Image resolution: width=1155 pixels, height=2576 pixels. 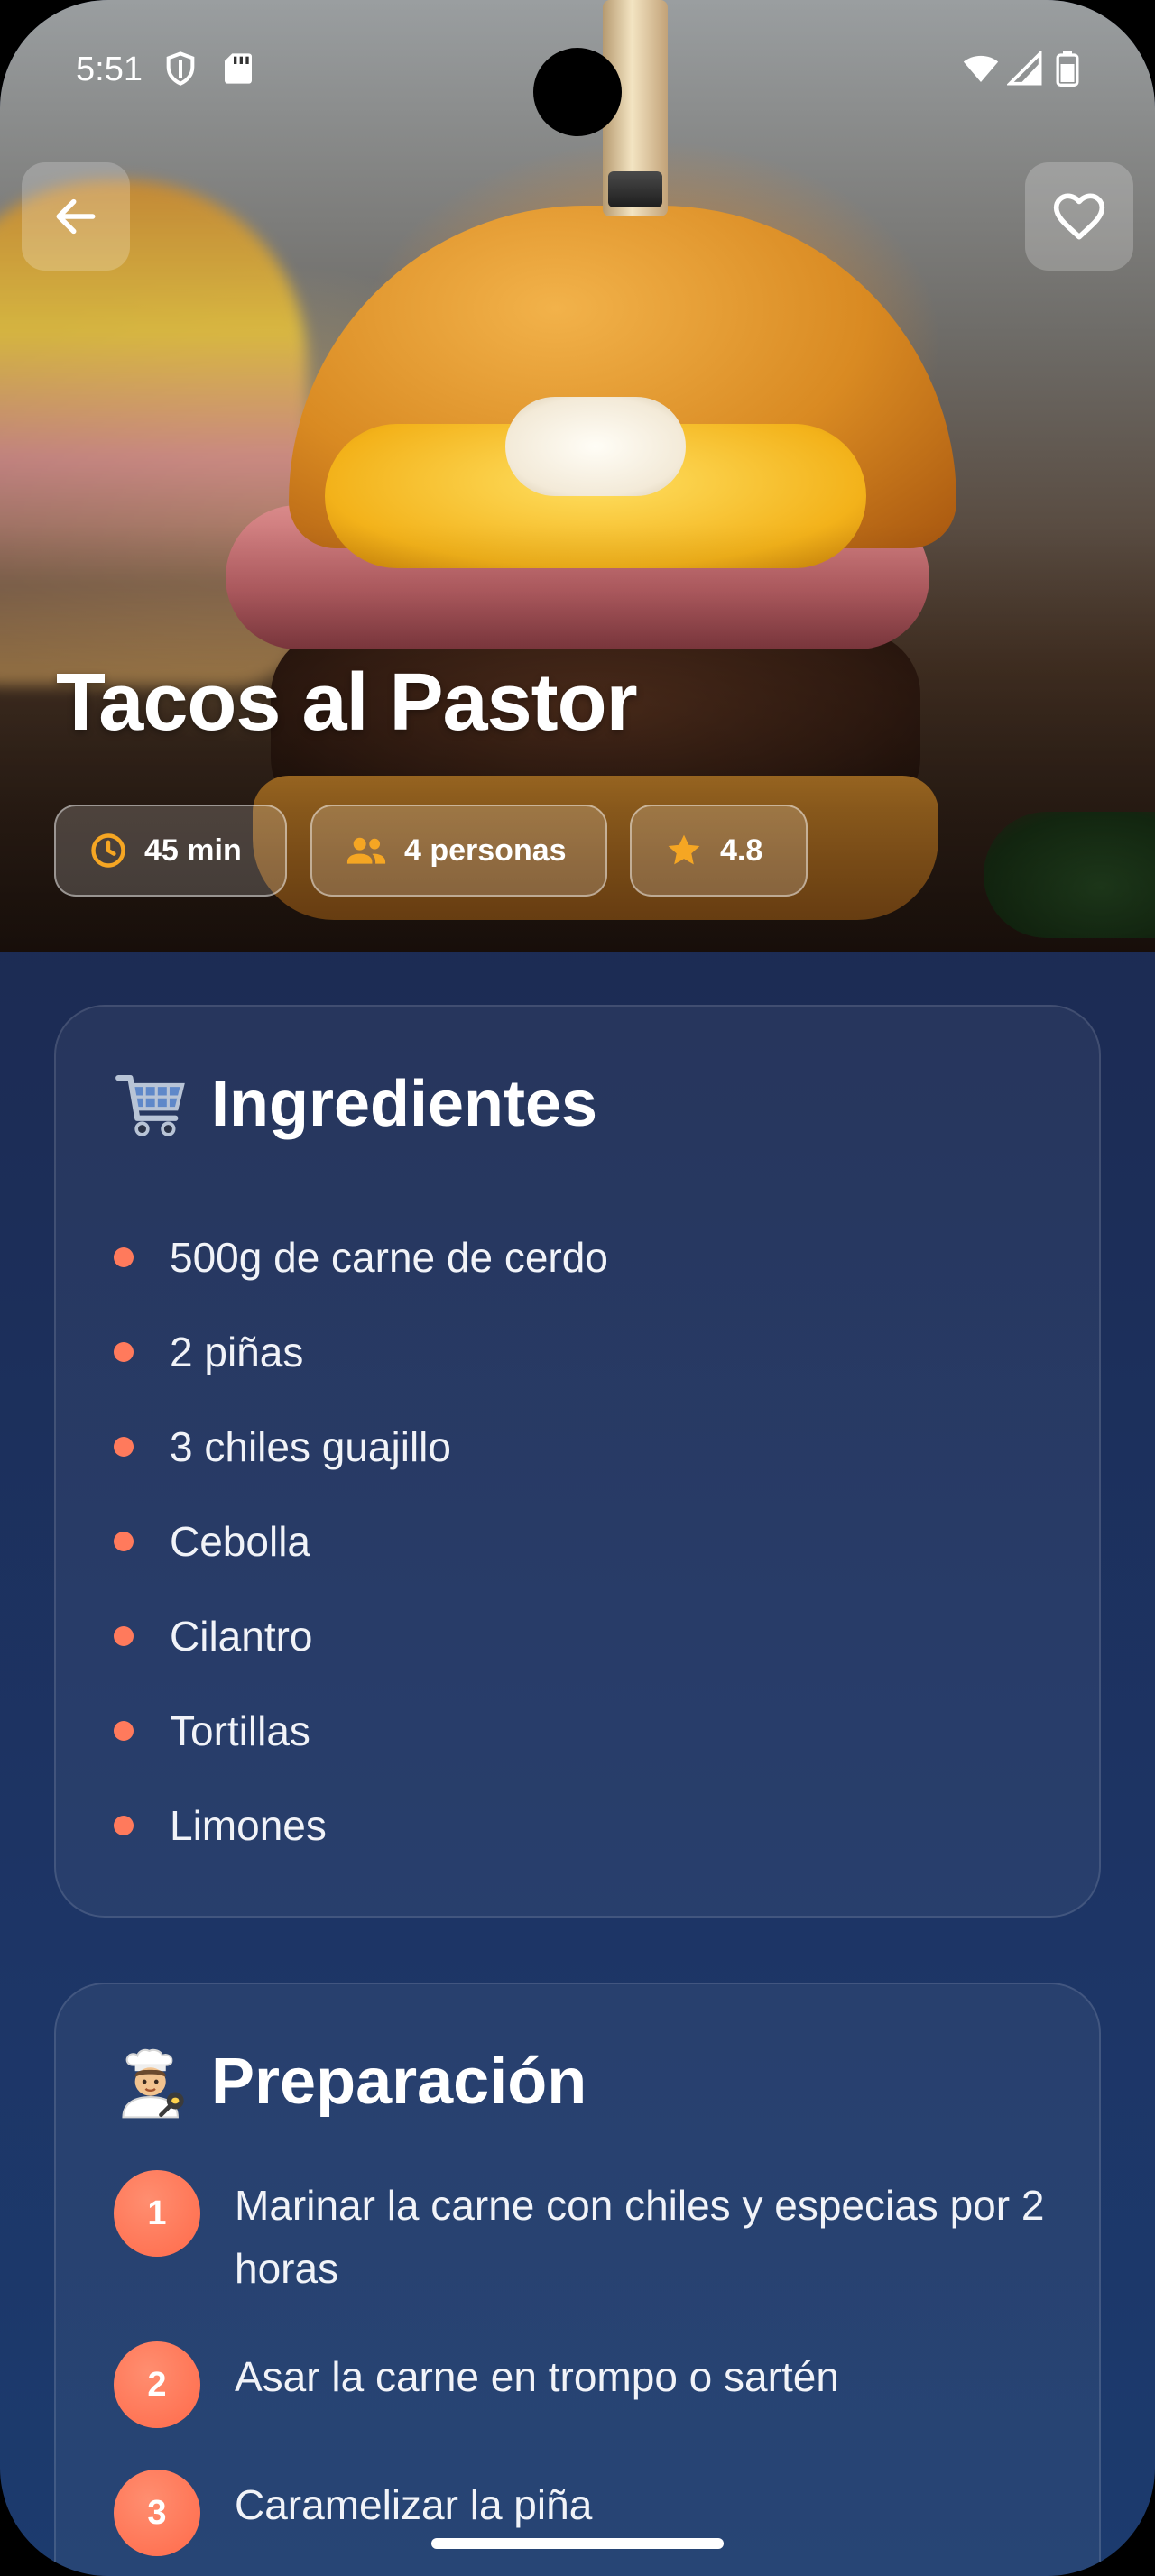 I want to click on status-time: 5:51, so click(x=109, y=69).